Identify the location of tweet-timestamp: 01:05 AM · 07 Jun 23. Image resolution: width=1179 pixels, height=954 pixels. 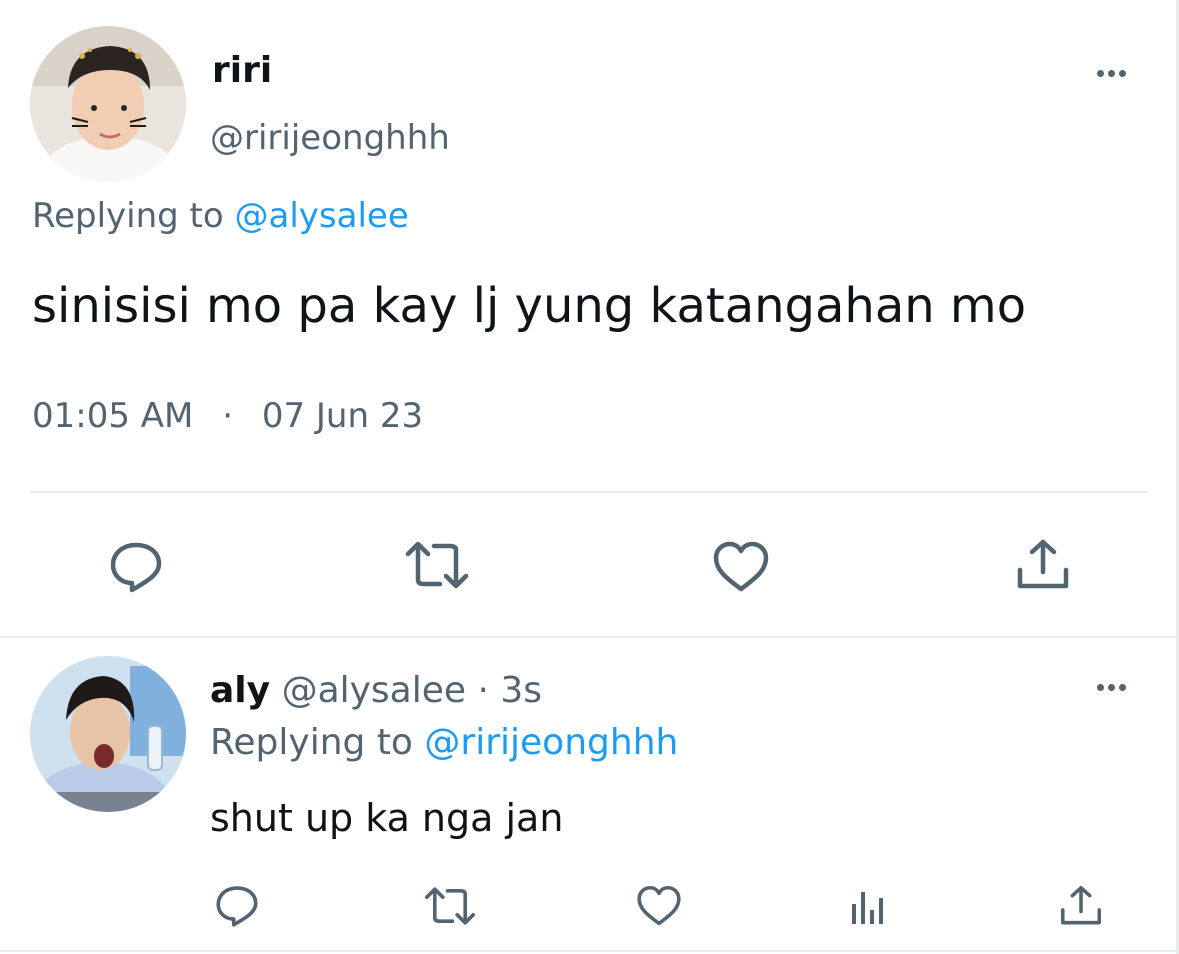
(227, 416).